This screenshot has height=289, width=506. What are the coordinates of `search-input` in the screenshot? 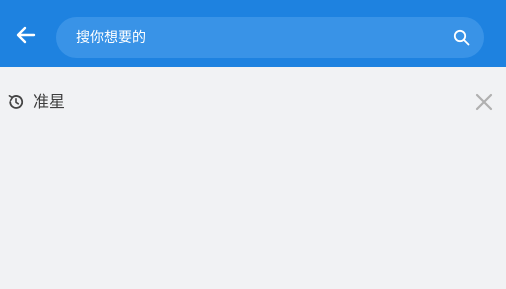 It's located at (256, 37).